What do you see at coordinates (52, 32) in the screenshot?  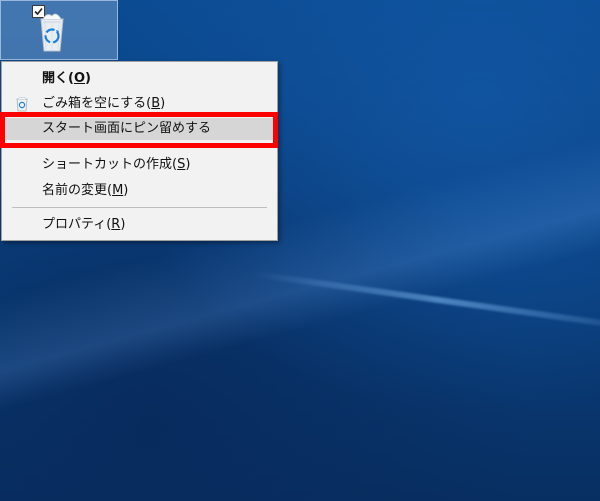 I see `recycle-bin-icon` at bounding box center [52, 32].